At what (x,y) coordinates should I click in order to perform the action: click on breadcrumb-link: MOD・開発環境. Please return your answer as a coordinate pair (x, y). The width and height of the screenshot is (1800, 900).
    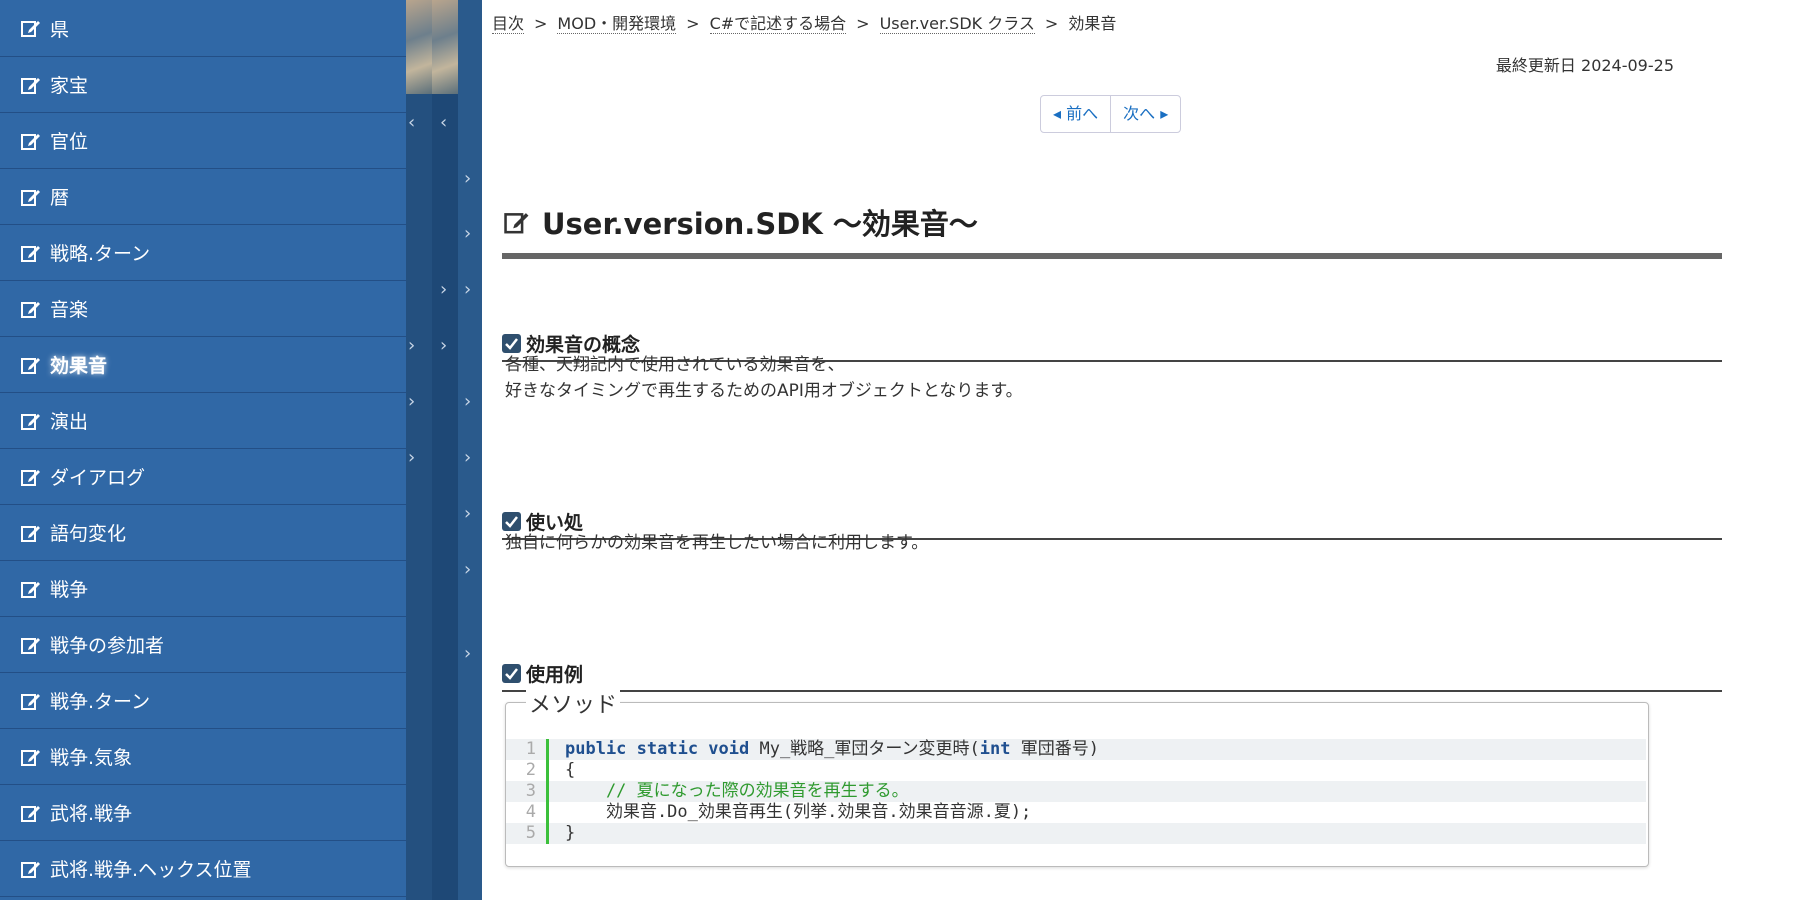
    Looking at the image, I should click on (617, 24).